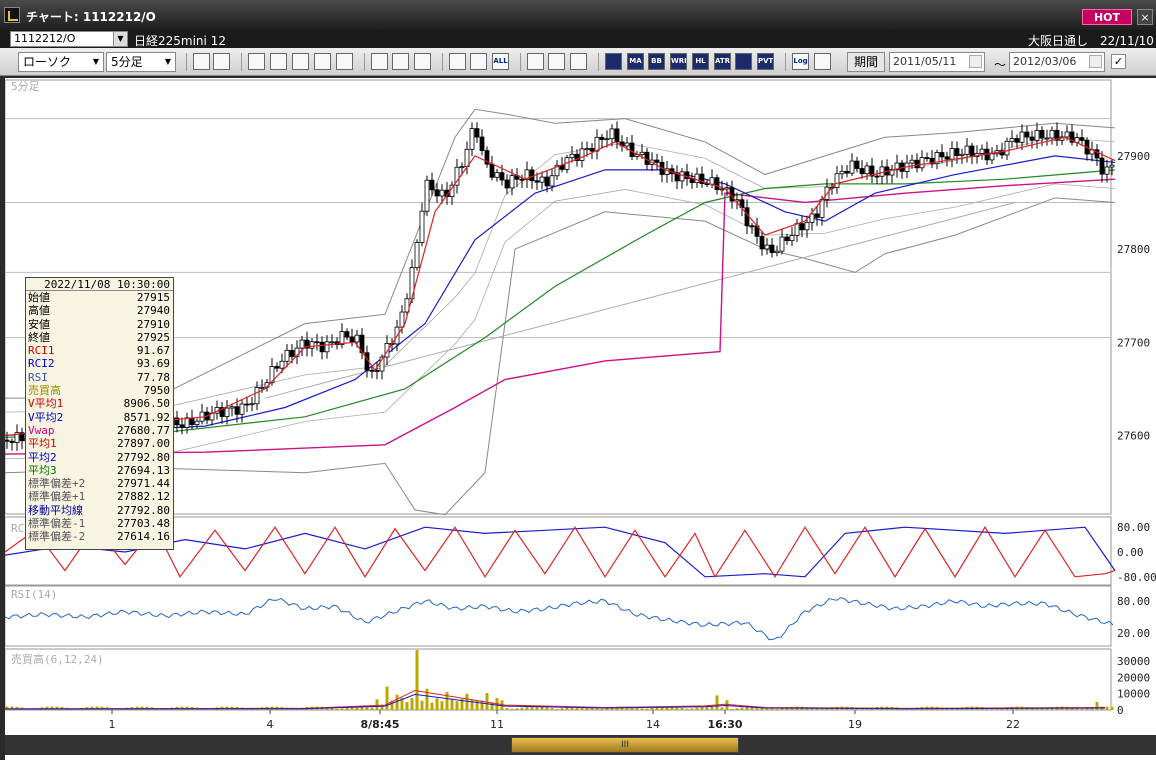 The height and width of the screenshot is (760, 1156). Describe the element at coordinates (400, 61) in the screenshot. I see `cursor-icon` at that location.